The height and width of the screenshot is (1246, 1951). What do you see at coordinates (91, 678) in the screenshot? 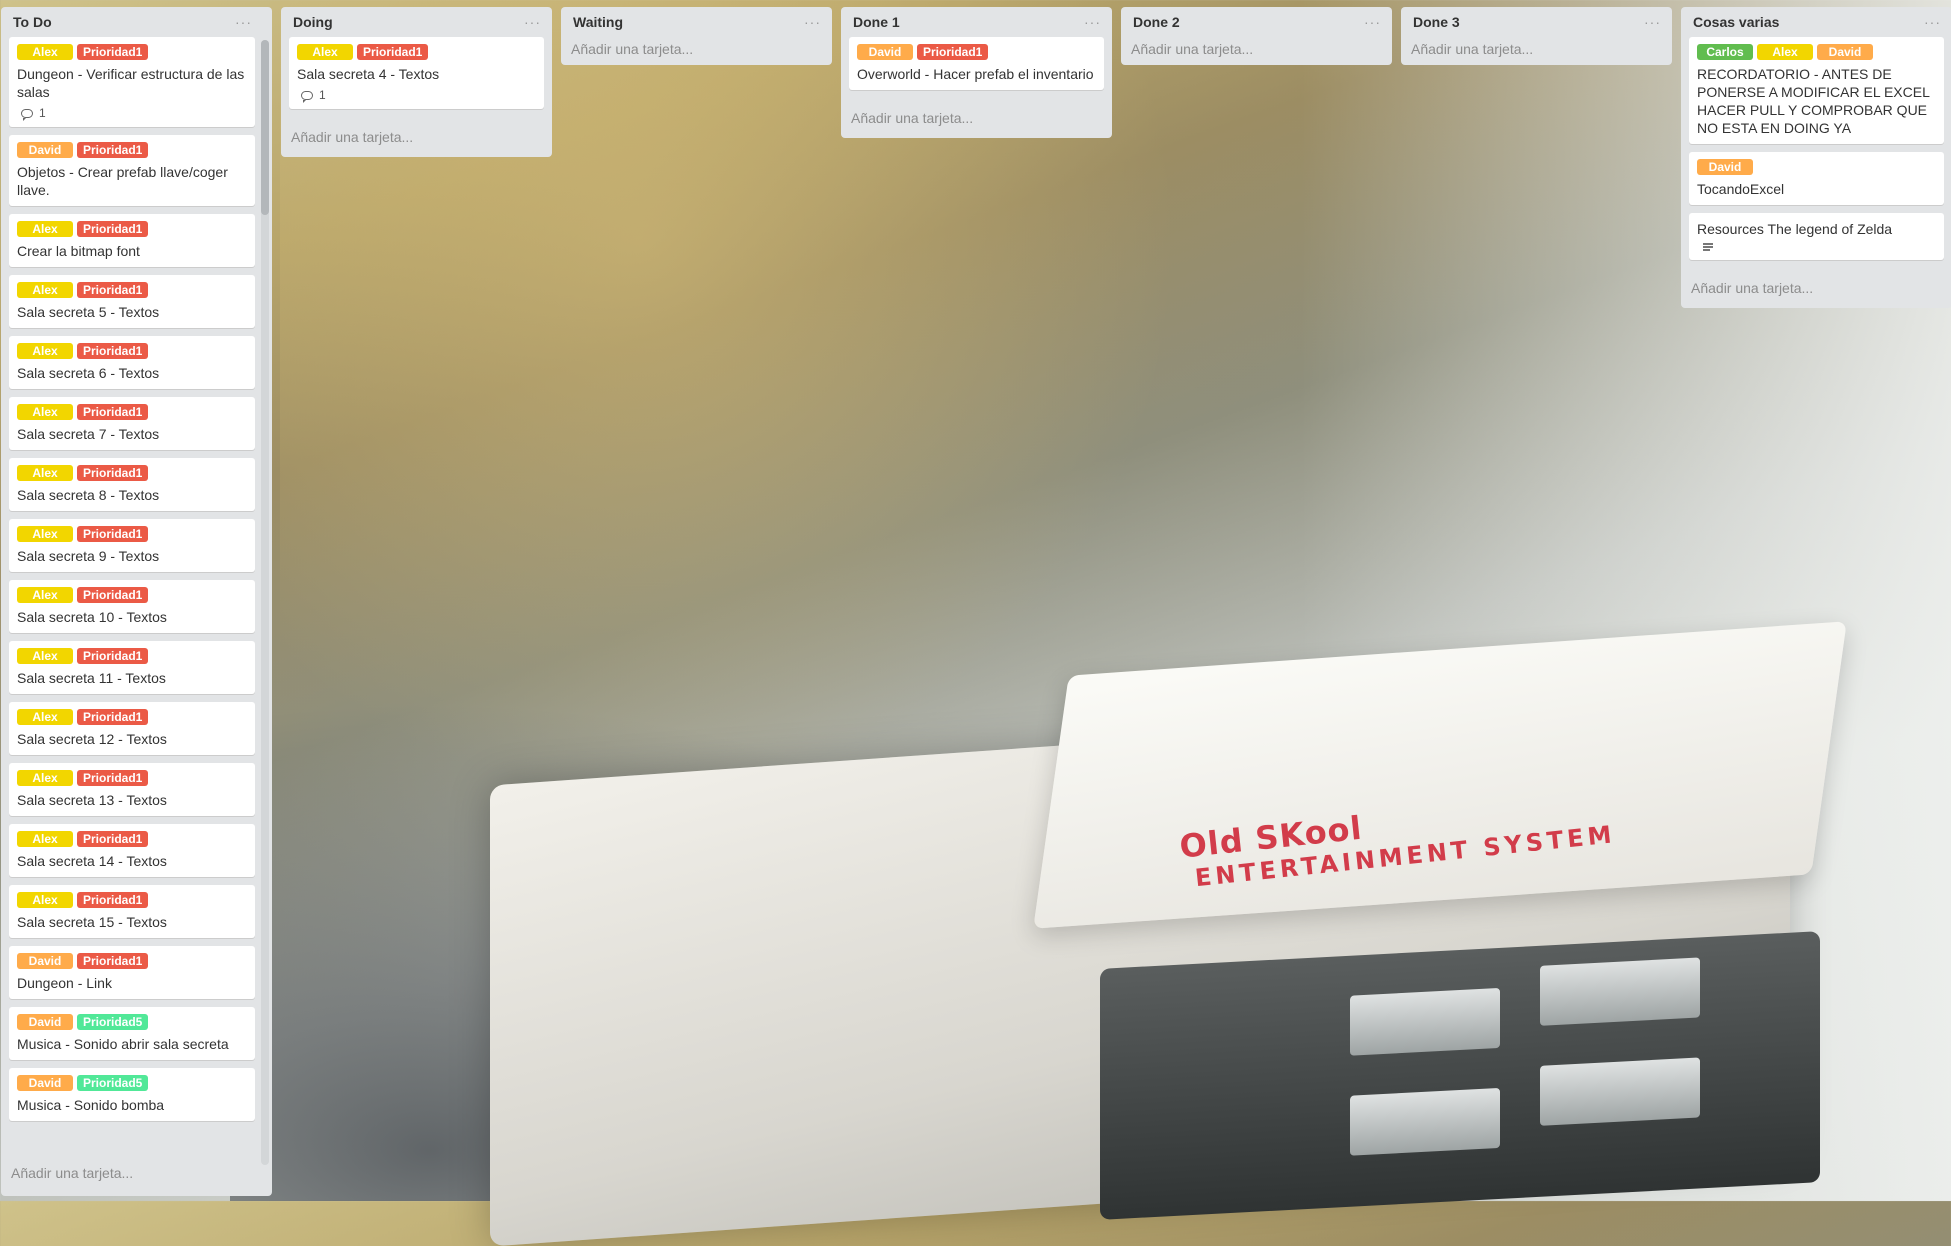
I see `card-title: Sala secreta 11 - Textos` at bounding box center [91, 678].